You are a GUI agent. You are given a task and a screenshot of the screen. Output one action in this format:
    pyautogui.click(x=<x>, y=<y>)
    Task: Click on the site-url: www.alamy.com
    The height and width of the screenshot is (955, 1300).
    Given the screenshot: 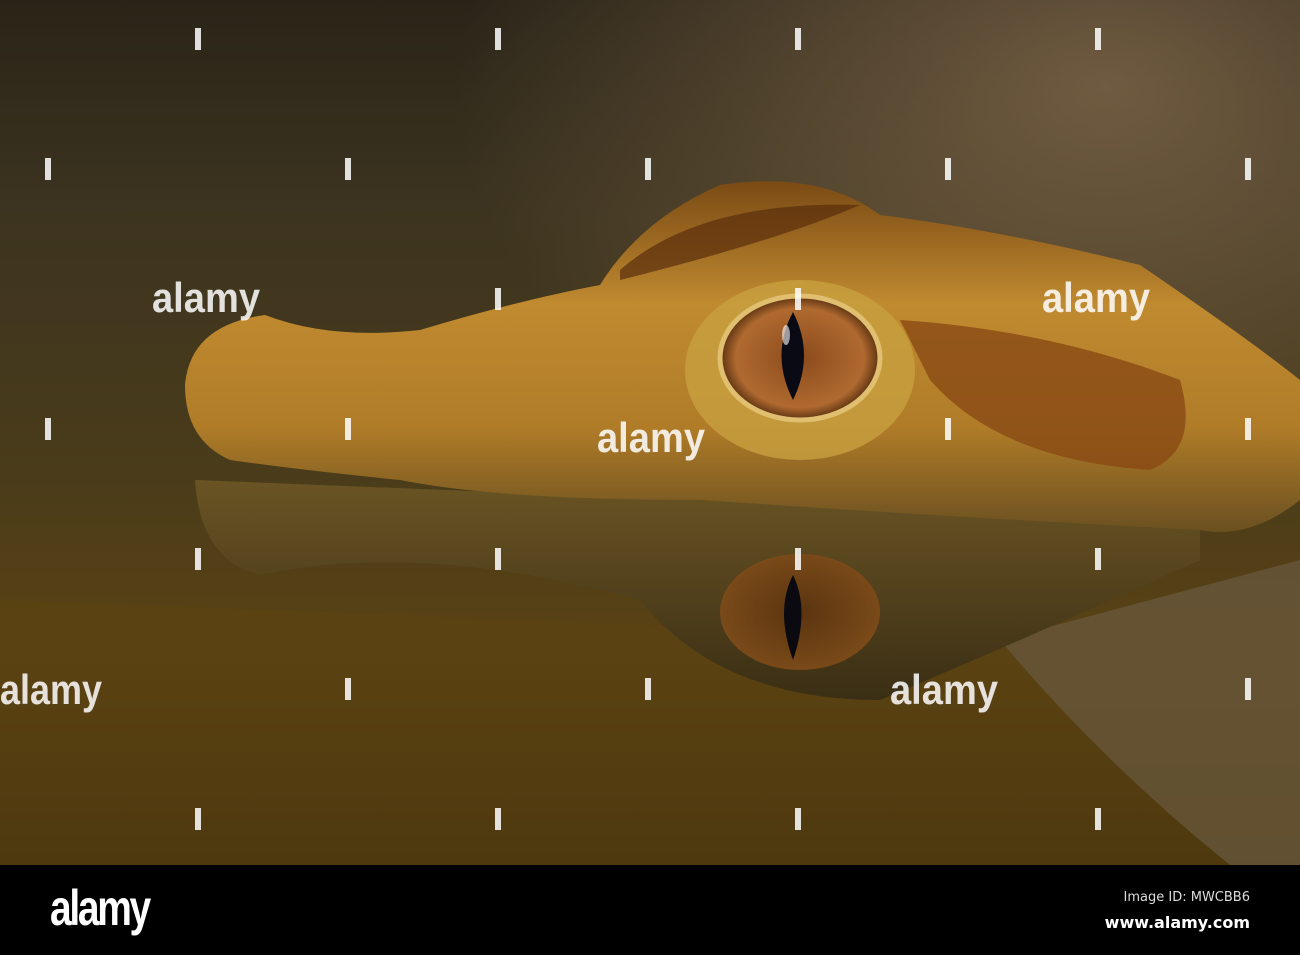 What is the action you would take?
    pyautogui.click(x=1177, y=922)
    